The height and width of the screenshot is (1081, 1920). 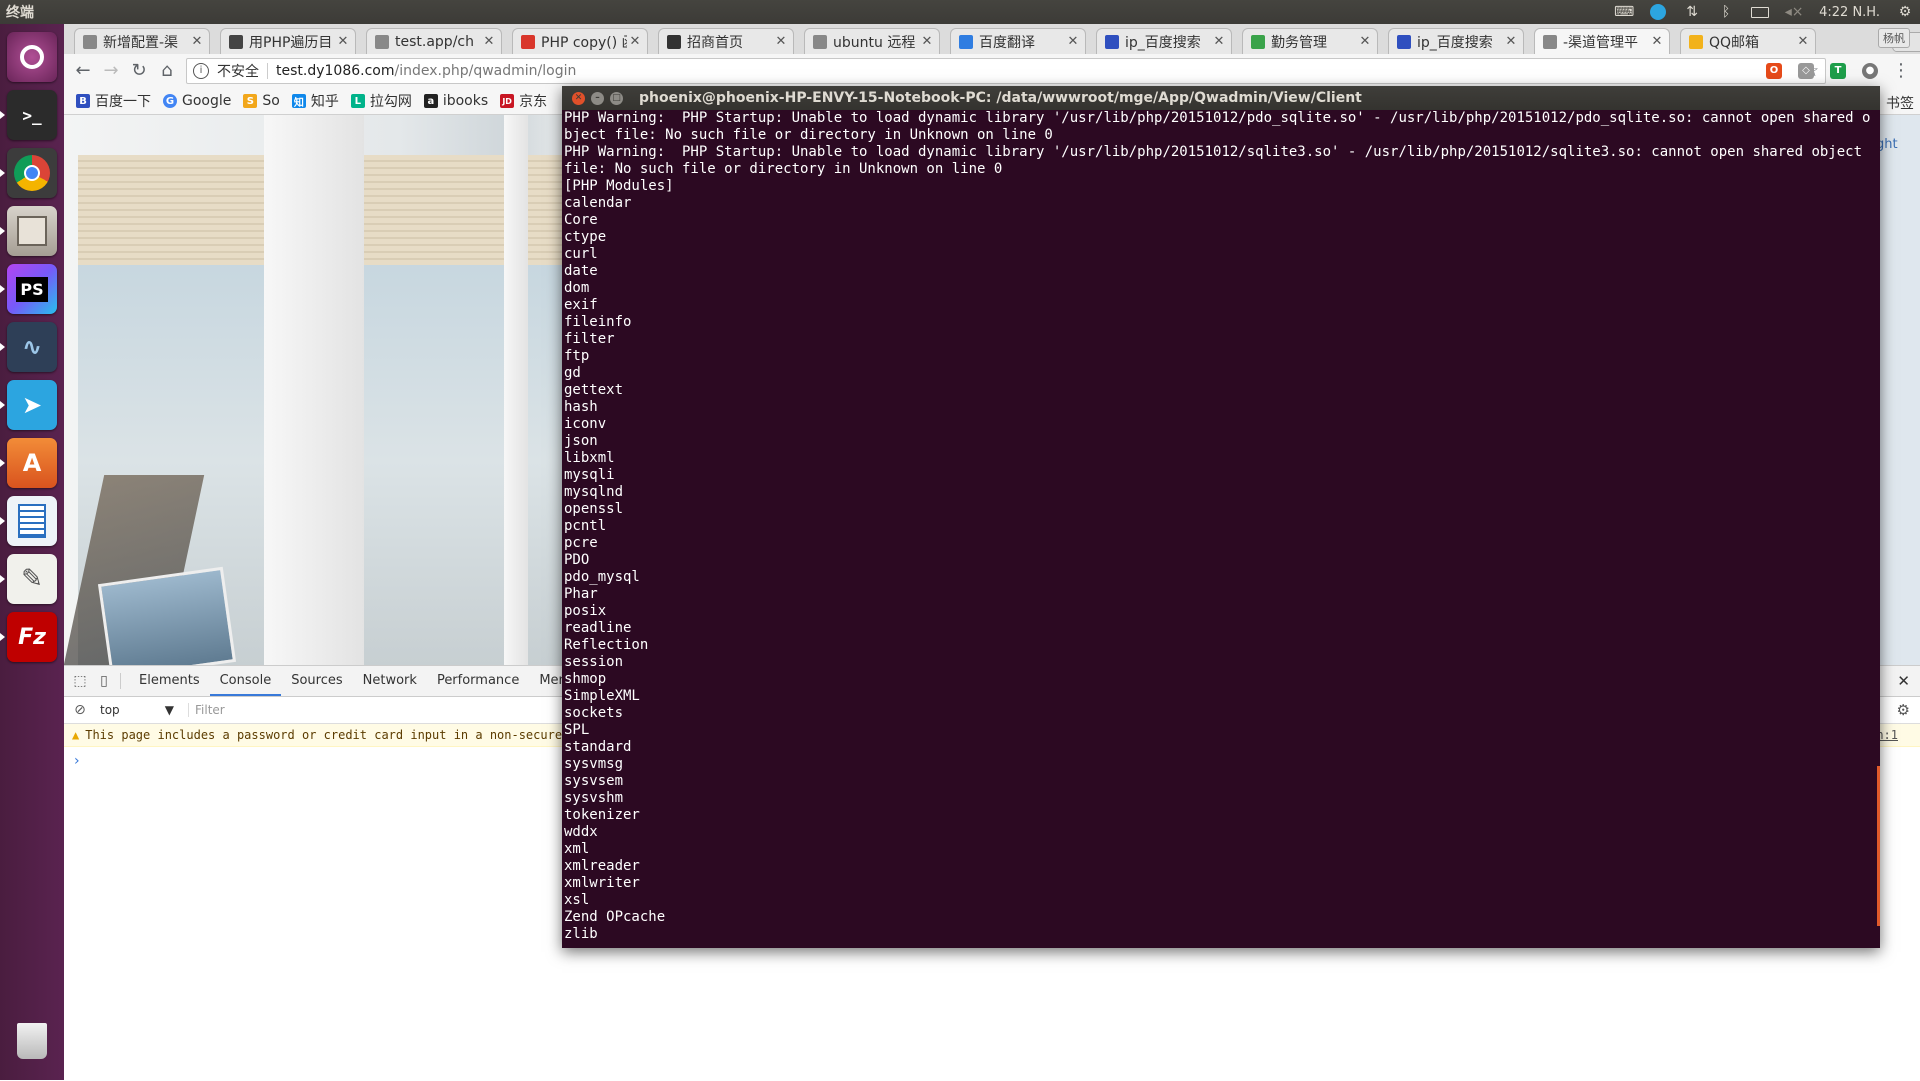 I want to click on devtools-tab-elements: Elements, so click(x=169, y=681).